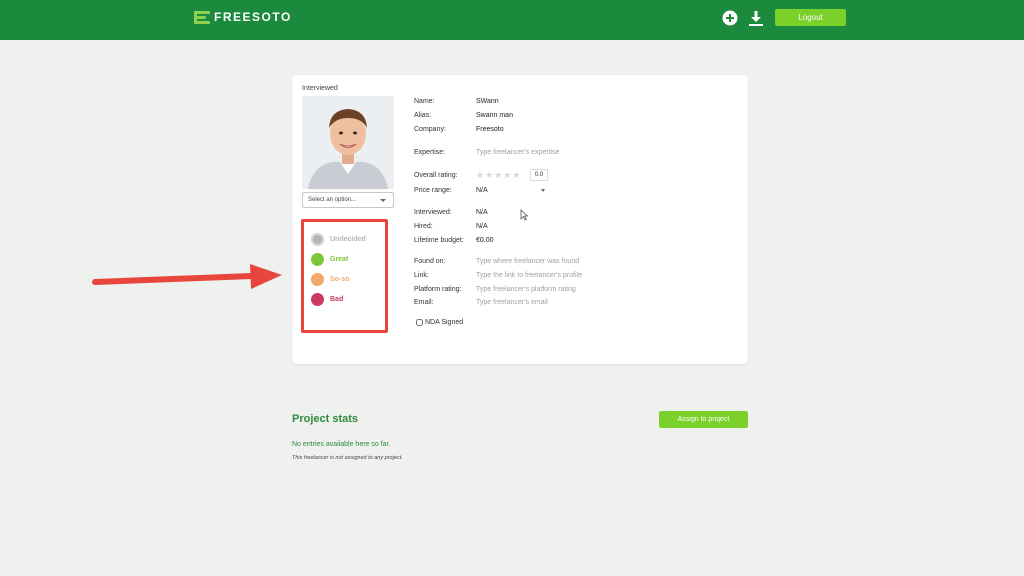 Image resolution: width=1024 pixels, height=576 pixels. What do you see at coordinates (202, 17) in the screenshot?
I see `logo-mark-icon` at bounding box center [202, 17].